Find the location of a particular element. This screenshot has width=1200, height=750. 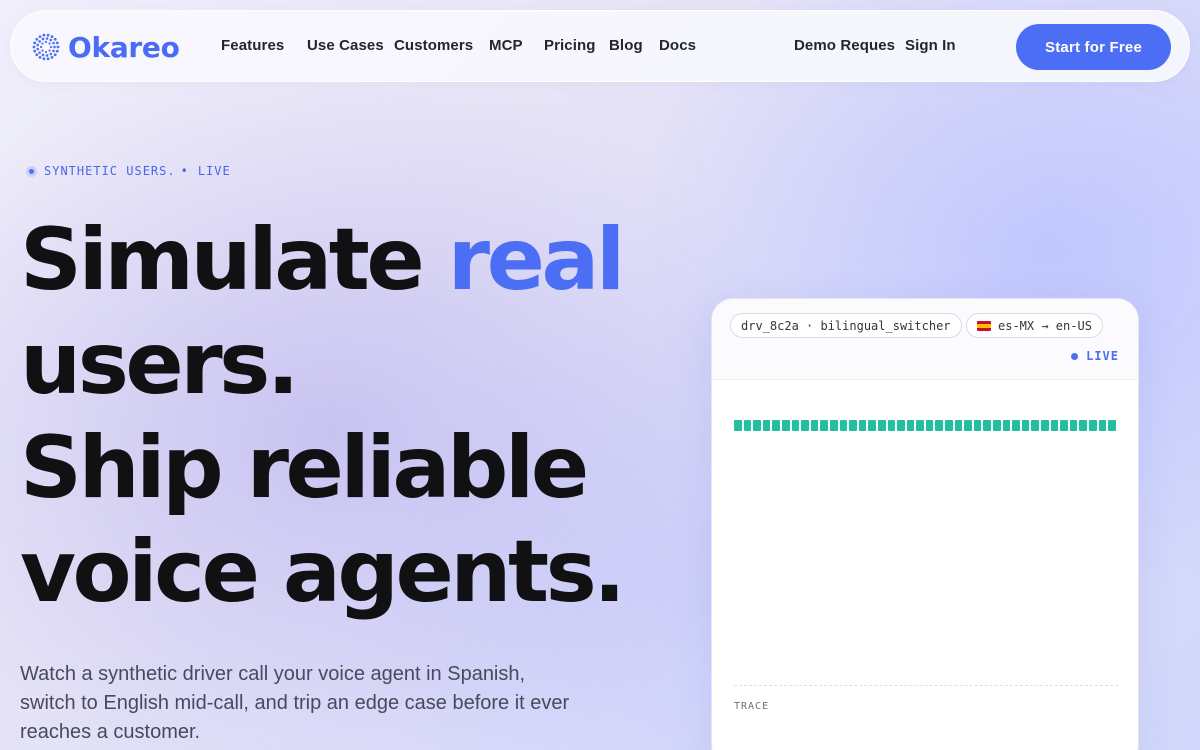

nav-item-features: Features is located at coordinates (252, 45).